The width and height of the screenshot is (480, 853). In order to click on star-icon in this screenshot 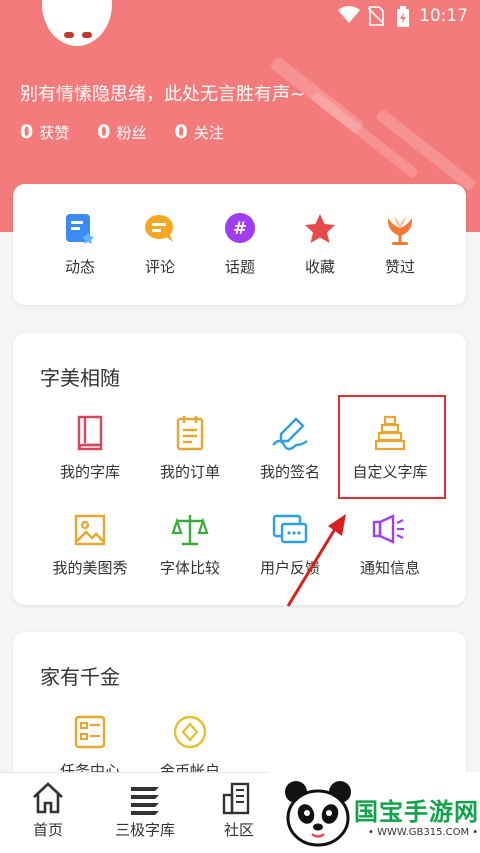, I will do `click(320, 228)`.